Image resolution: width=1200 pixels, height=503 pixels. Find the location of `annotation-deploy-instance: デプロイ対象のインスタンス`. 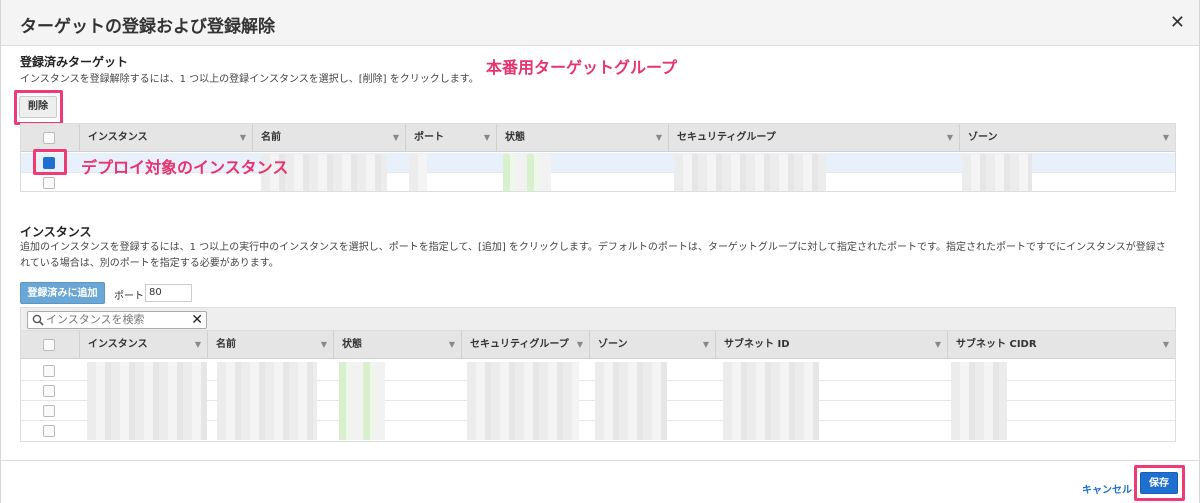

annotation-deploy-instance: デプロイ対象のインスタンス is located at coordinates (185, 167).